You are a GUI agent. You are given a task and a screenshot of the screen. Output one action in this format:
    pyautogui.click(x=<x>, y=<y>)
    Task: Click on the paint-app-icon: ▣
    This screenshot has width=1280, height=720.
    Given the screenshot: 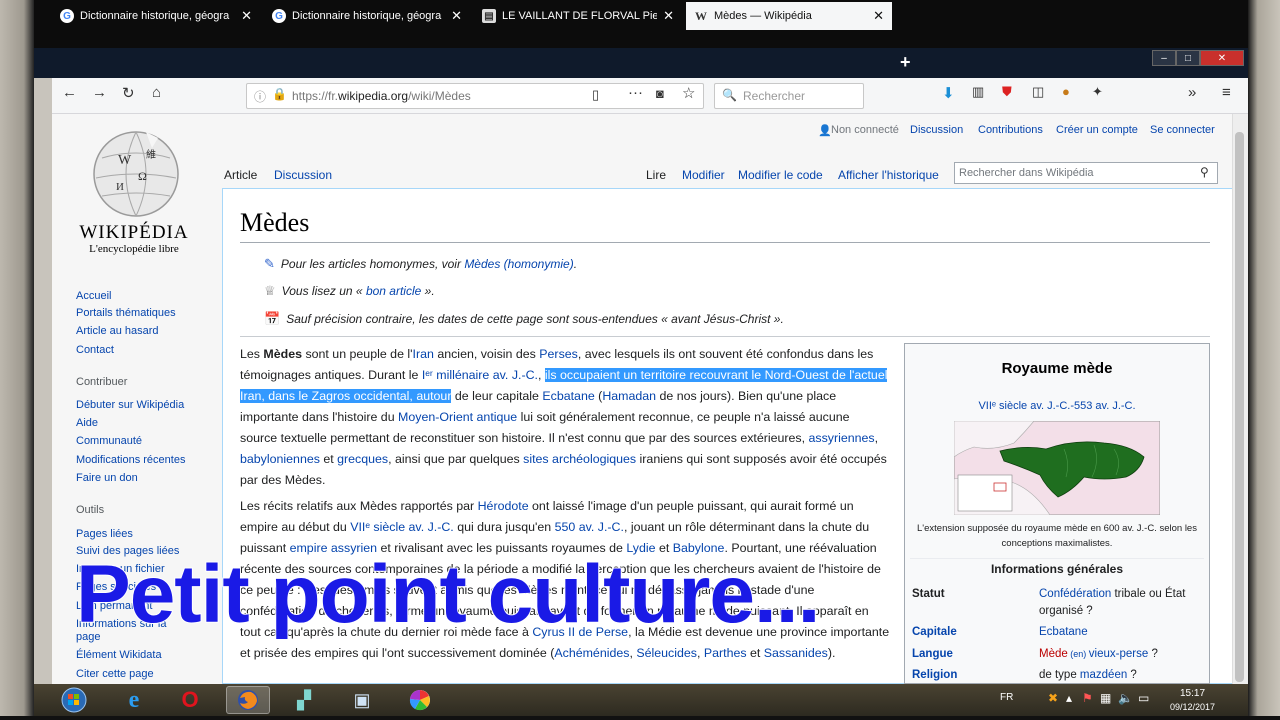 What is the action you would take?
    pyautogui.click(x=362, y=700)
    